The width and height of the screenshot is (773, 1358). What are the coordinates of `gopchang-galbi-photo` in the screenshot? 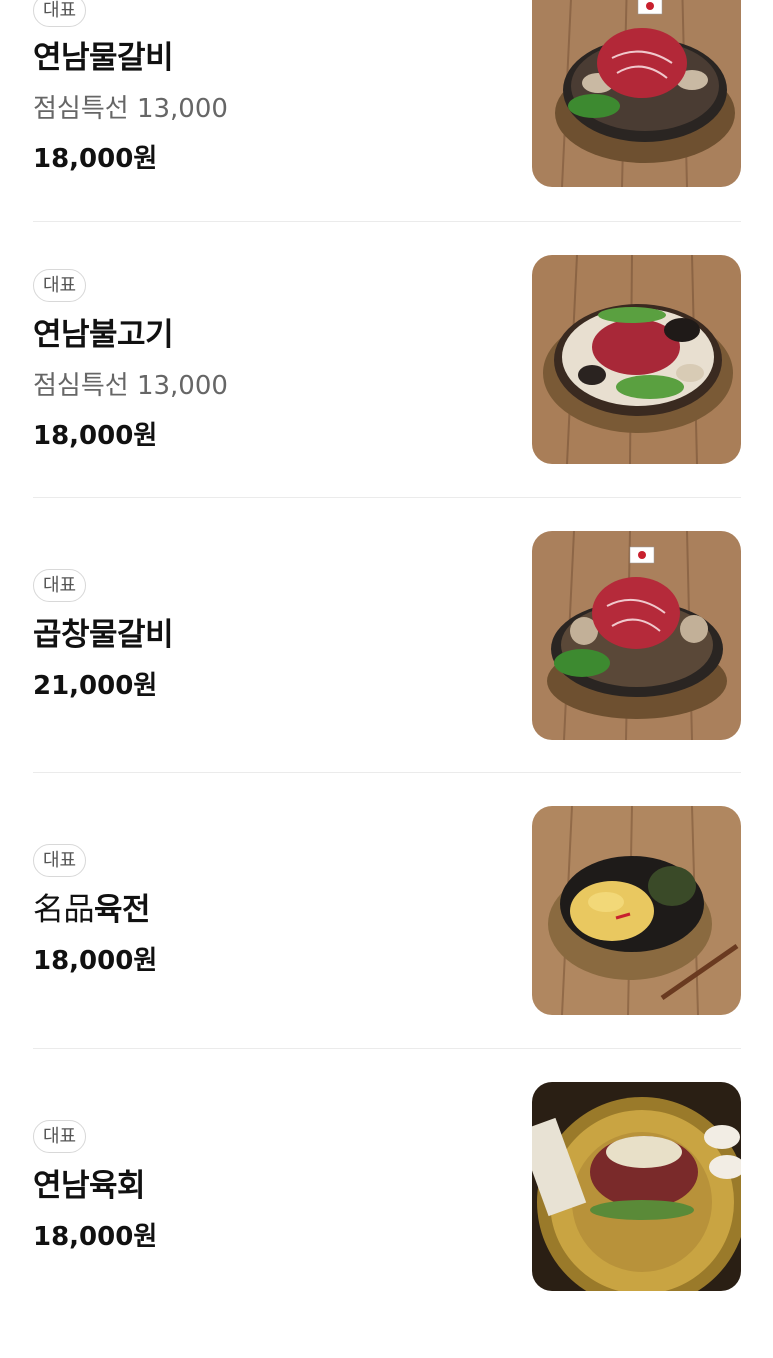 It's located at (636, 635).